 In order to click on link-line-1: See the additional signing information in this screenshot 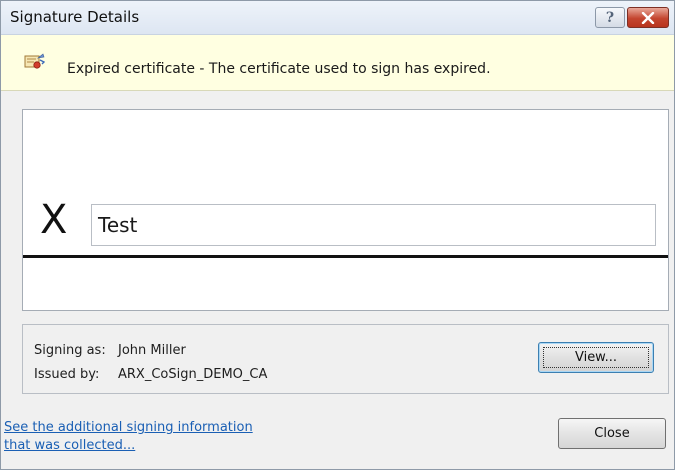, I will do `click(128, 427)`.